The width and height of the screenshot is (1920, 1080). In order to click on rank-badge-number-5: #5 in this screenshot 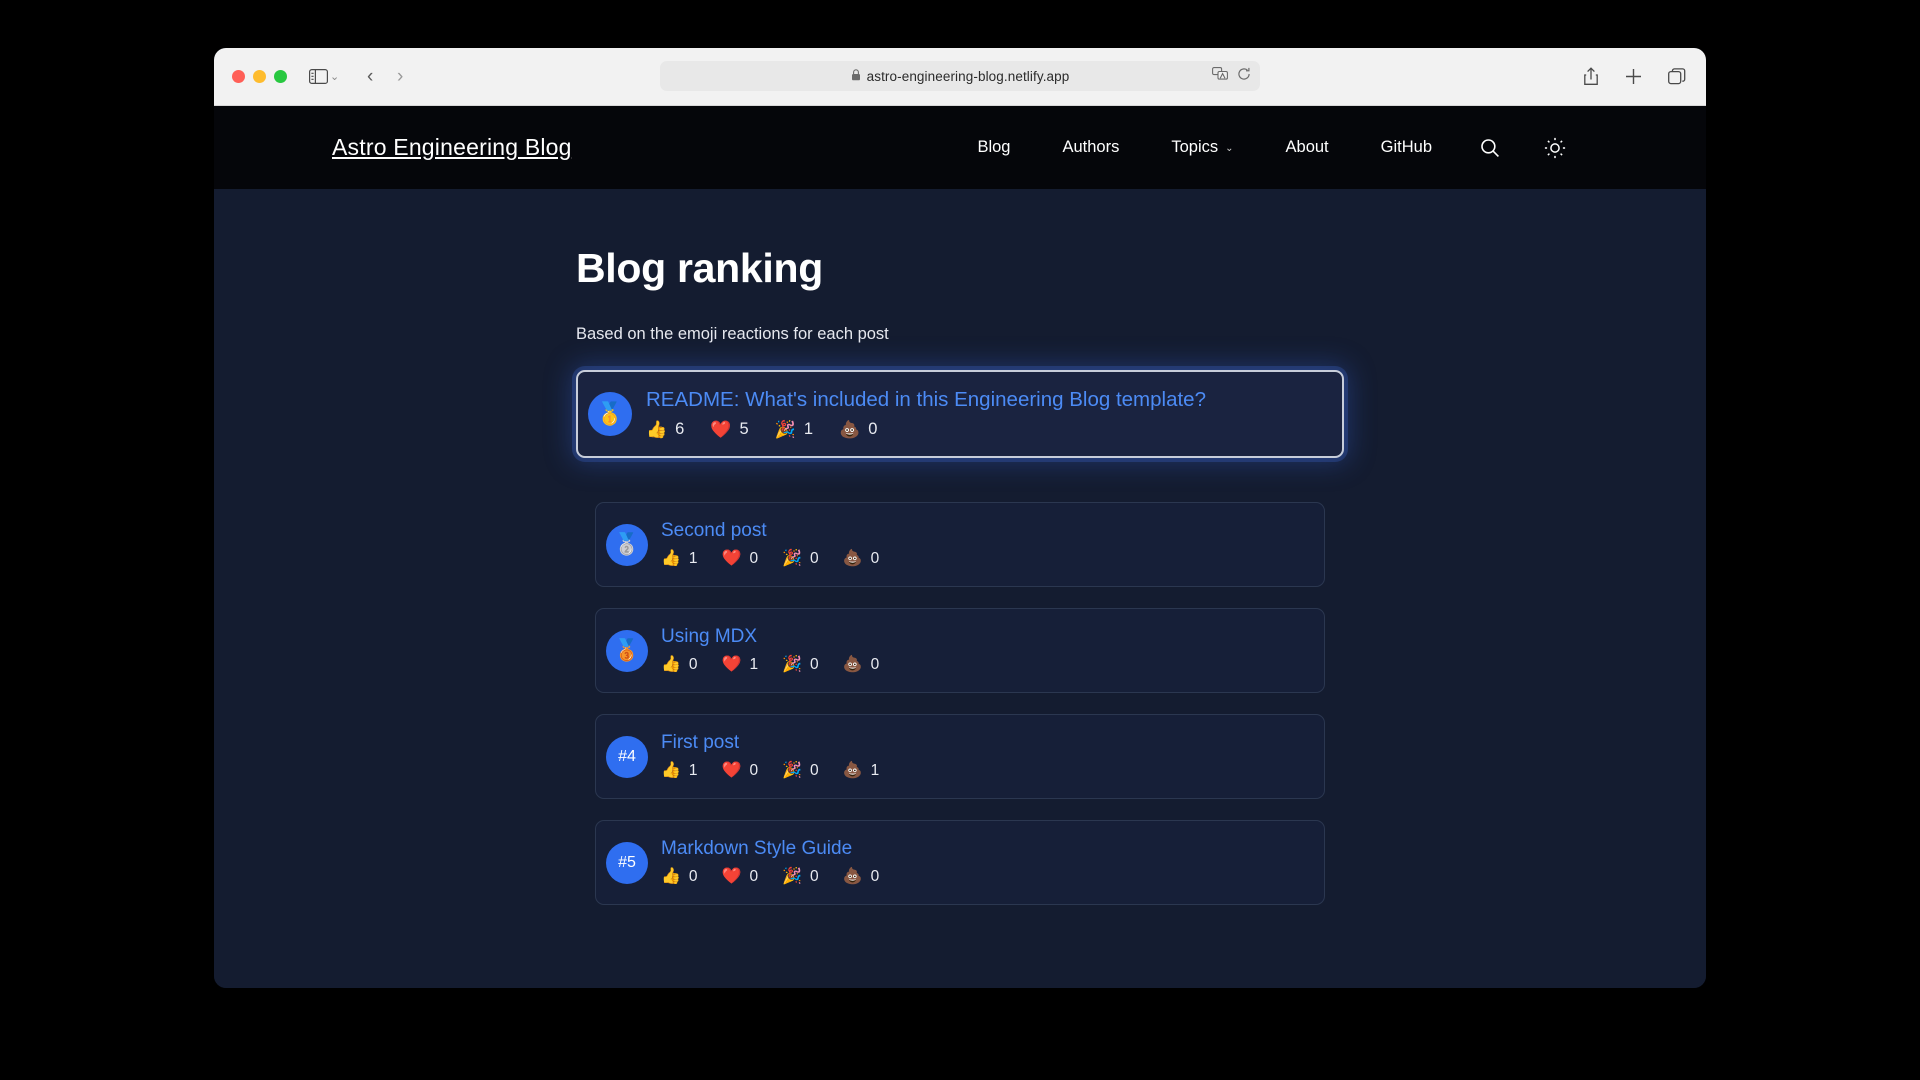, I will do `click(627, 862)`.